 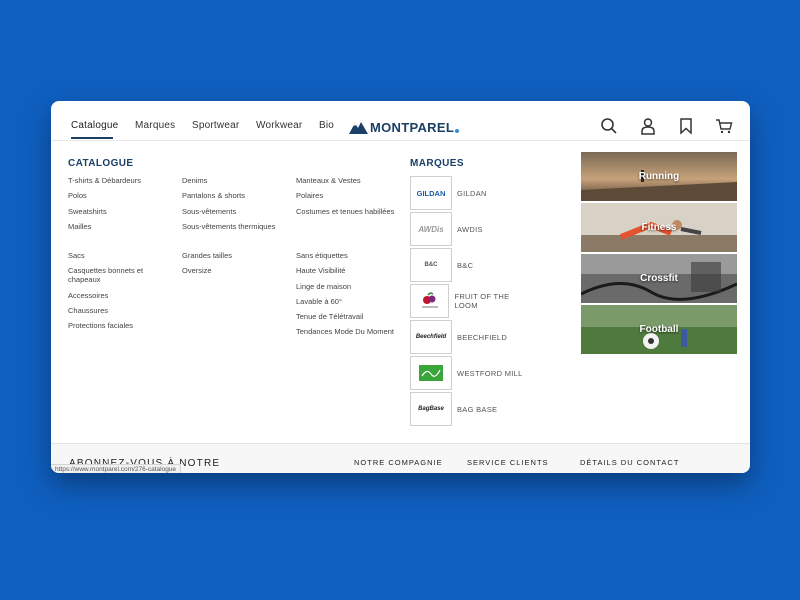 I want to click on catalogue-link: Sacs, so click(x=117, y=255).